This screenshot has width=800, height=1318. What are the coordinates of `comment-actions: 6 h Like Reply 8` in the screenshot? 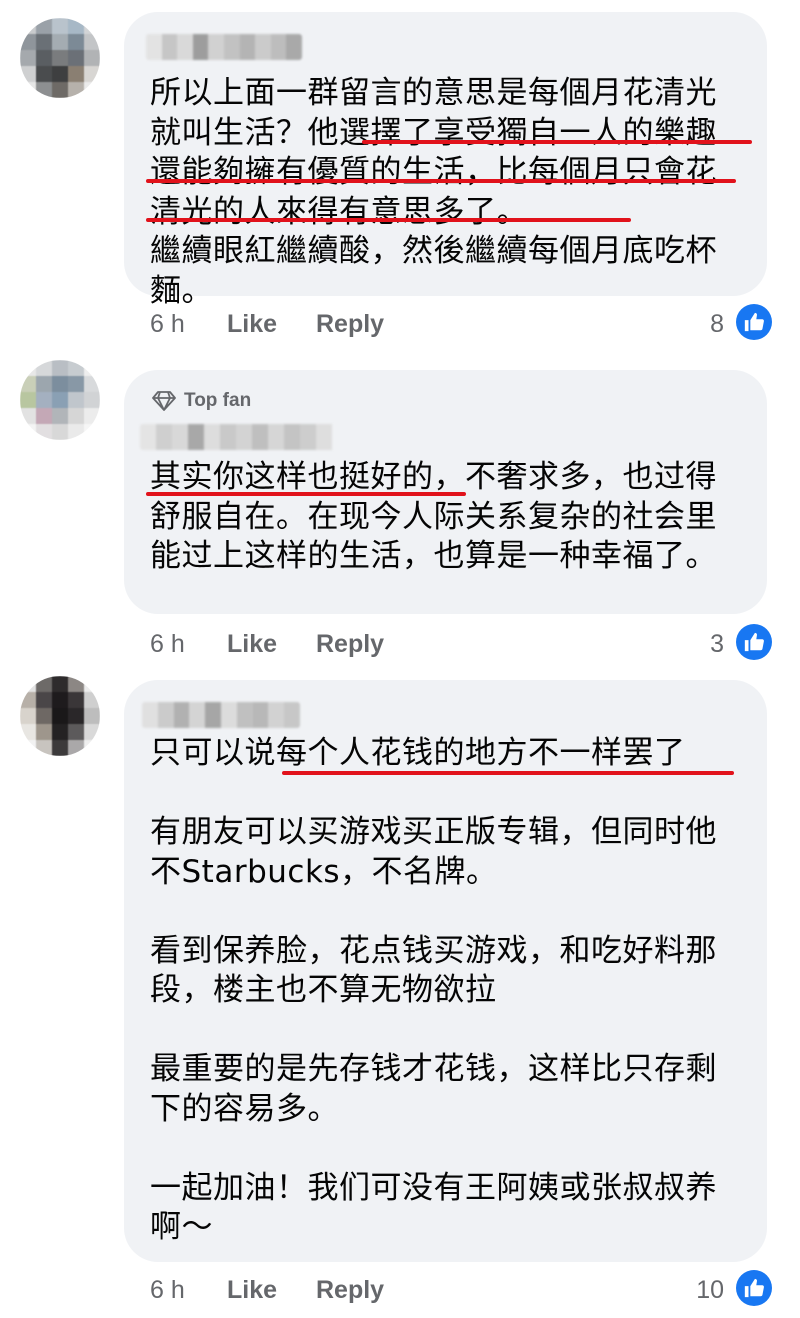 It's located at (465, 324).